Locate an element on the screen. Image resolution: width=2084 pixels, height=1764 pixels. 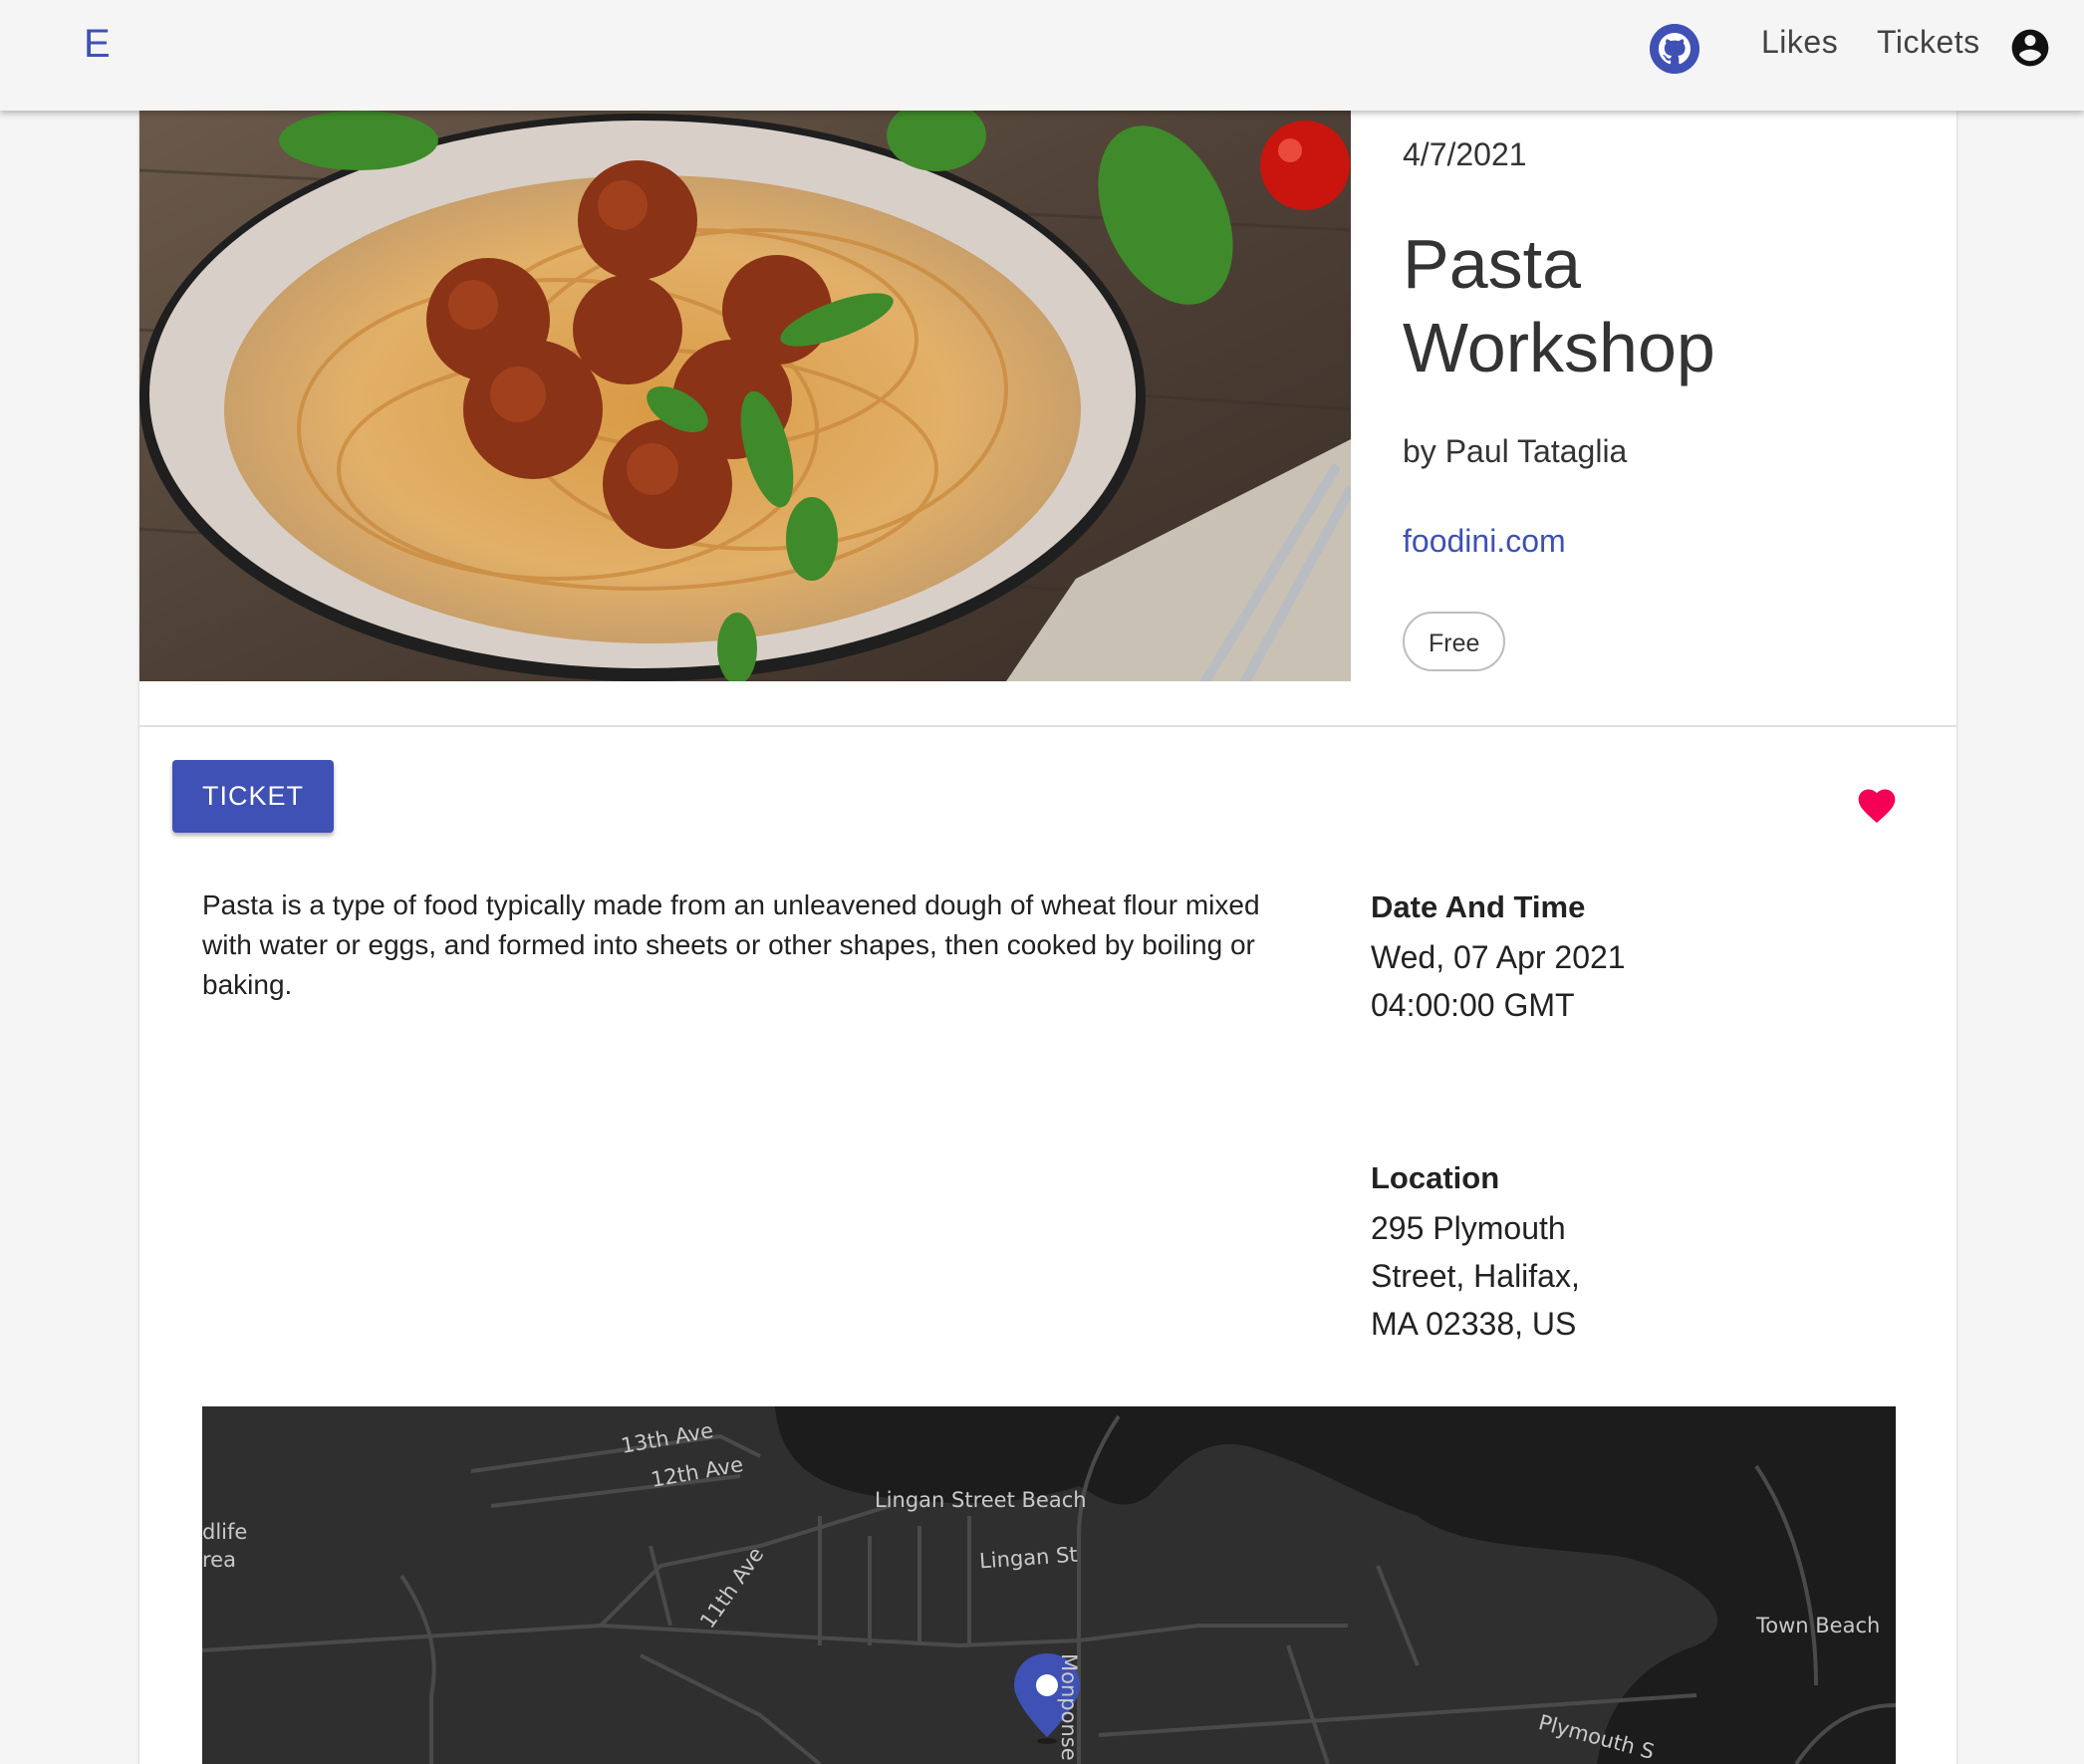
location-heading: Location is located at coordinates (1435, 1177).